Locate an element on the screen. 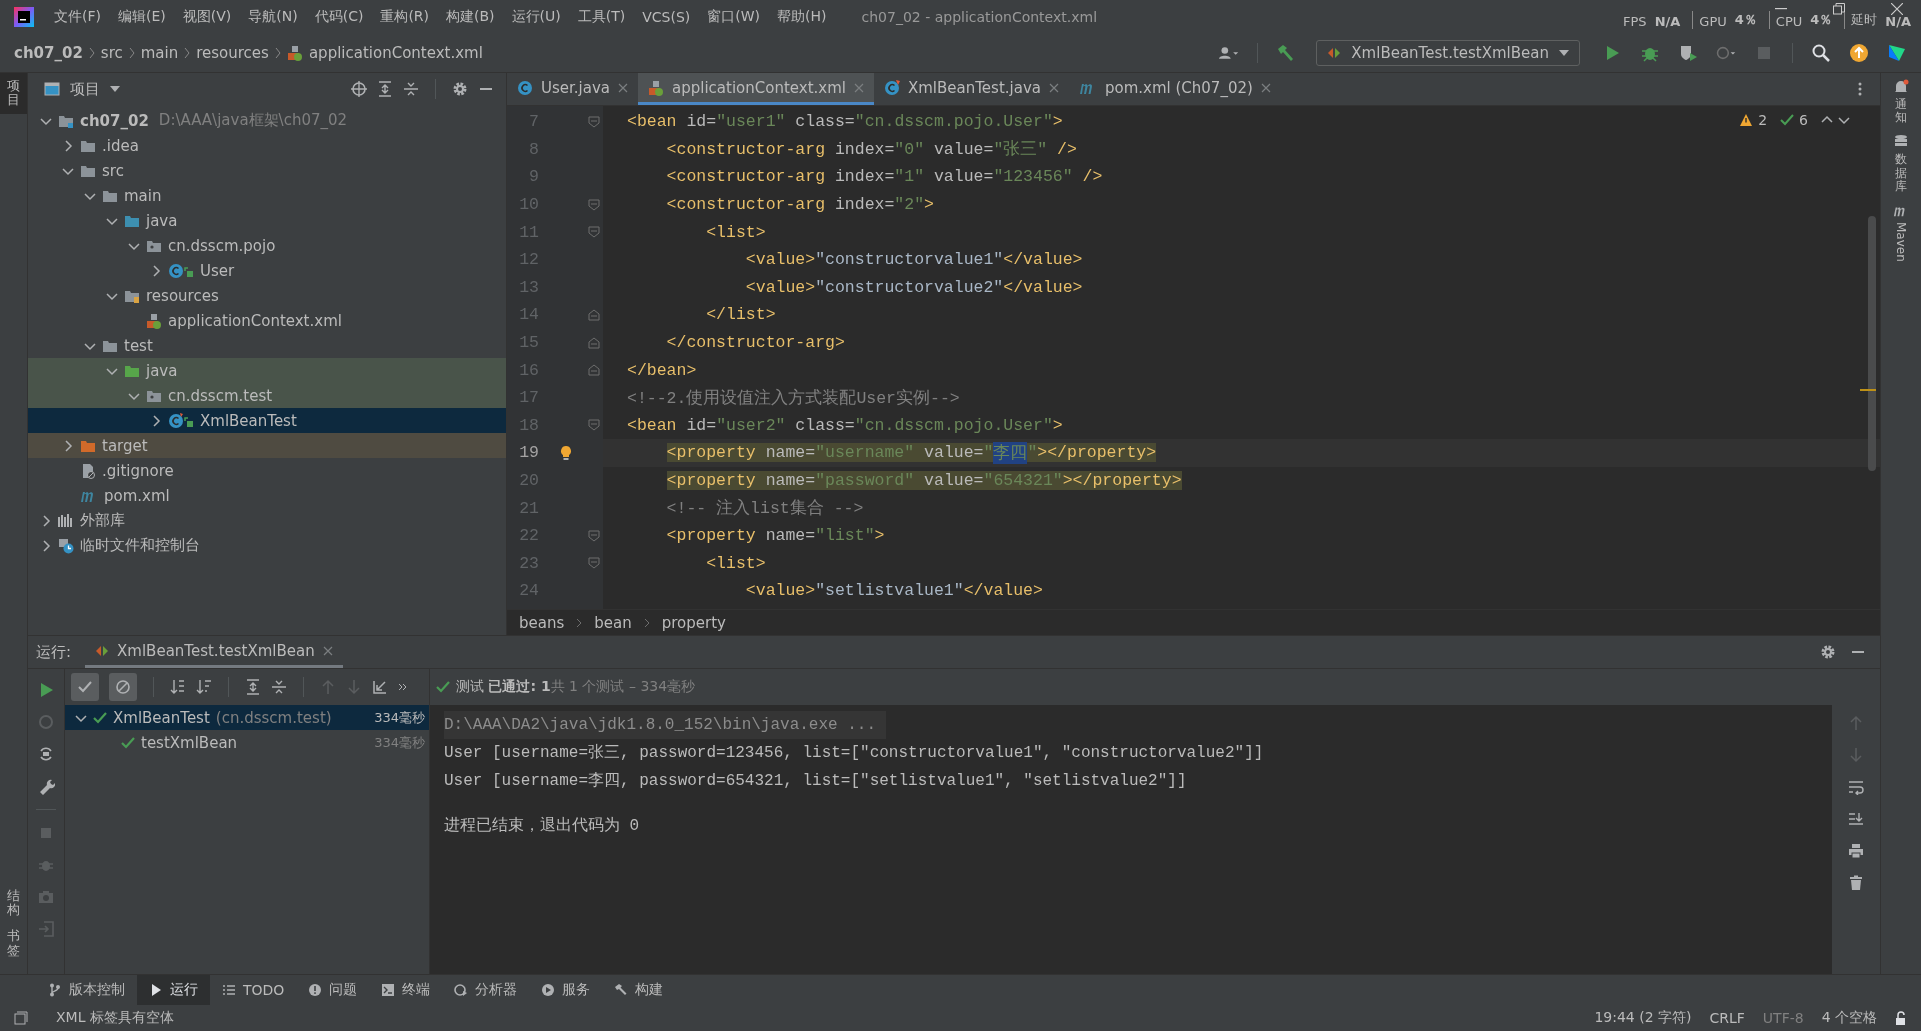  run-tab: XmlBeanTest.testXmlBean is located at coordinates (214, 652).